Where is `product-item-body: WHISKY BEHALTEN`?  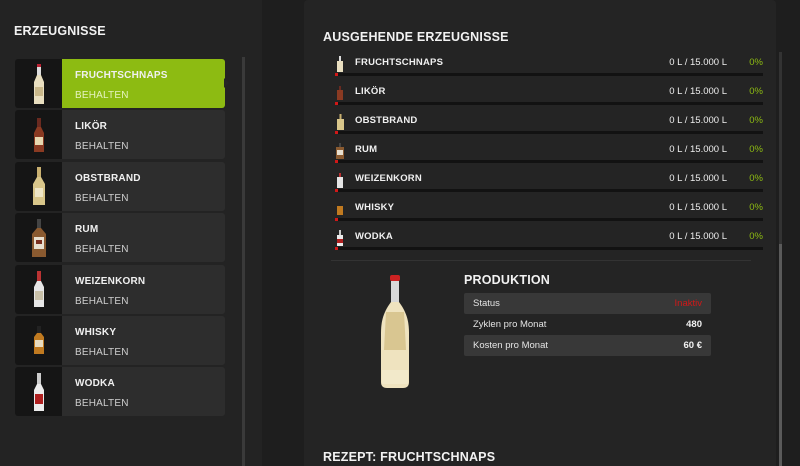 product-item-body: WHISKY BEHALTEN is located at coordinates (143, 340).